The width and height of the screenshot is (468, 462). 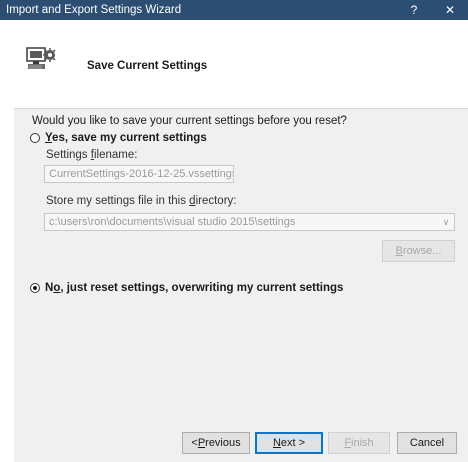 I want to click on title-bar: Import and Export Settings Wizard ? ✕, so click(x=234, y=10).